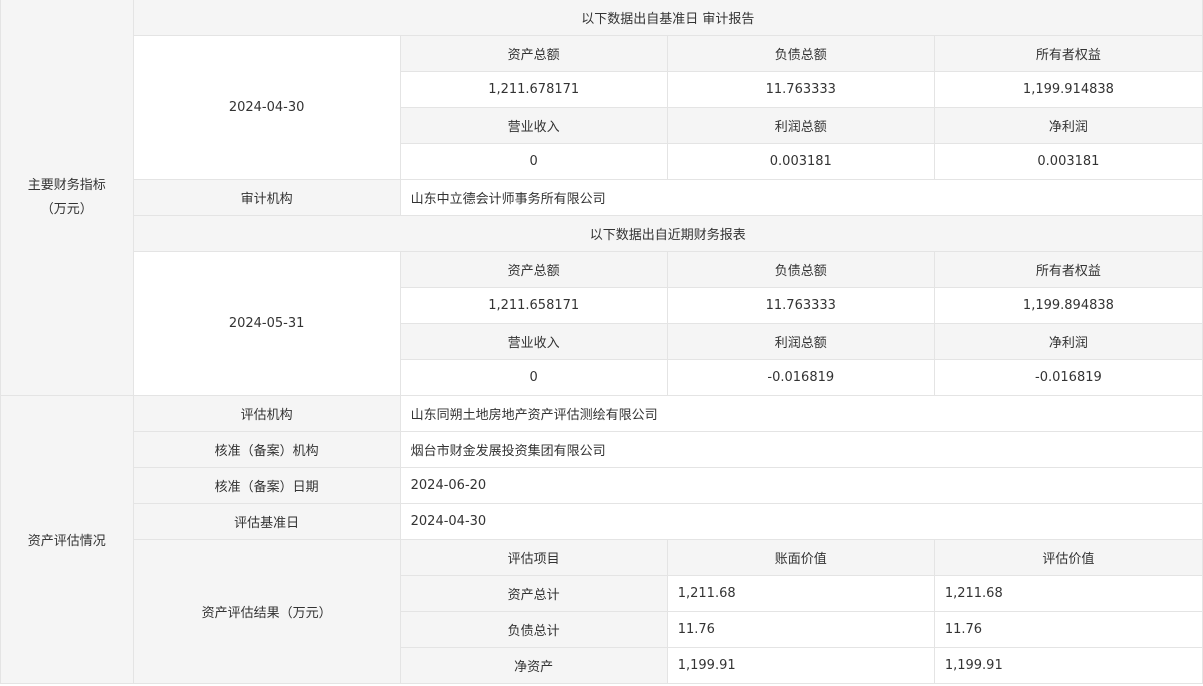 The height and width of the screenshot is (686, 1203). I want to click on value-total-assets: 1,211.678171, so click(533, 89).